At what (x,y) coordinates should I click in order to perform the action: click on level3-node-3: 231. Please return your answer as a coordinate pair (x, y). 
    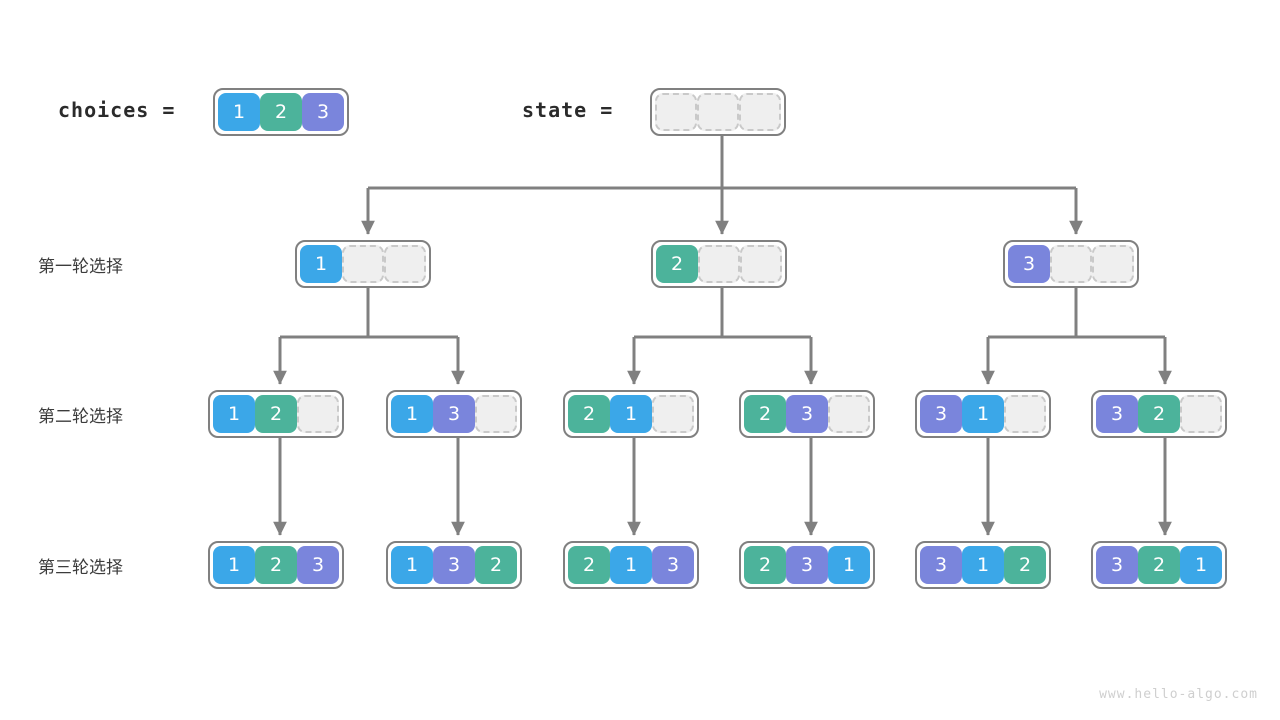
    Looking at the image, I should click on (807, 565).